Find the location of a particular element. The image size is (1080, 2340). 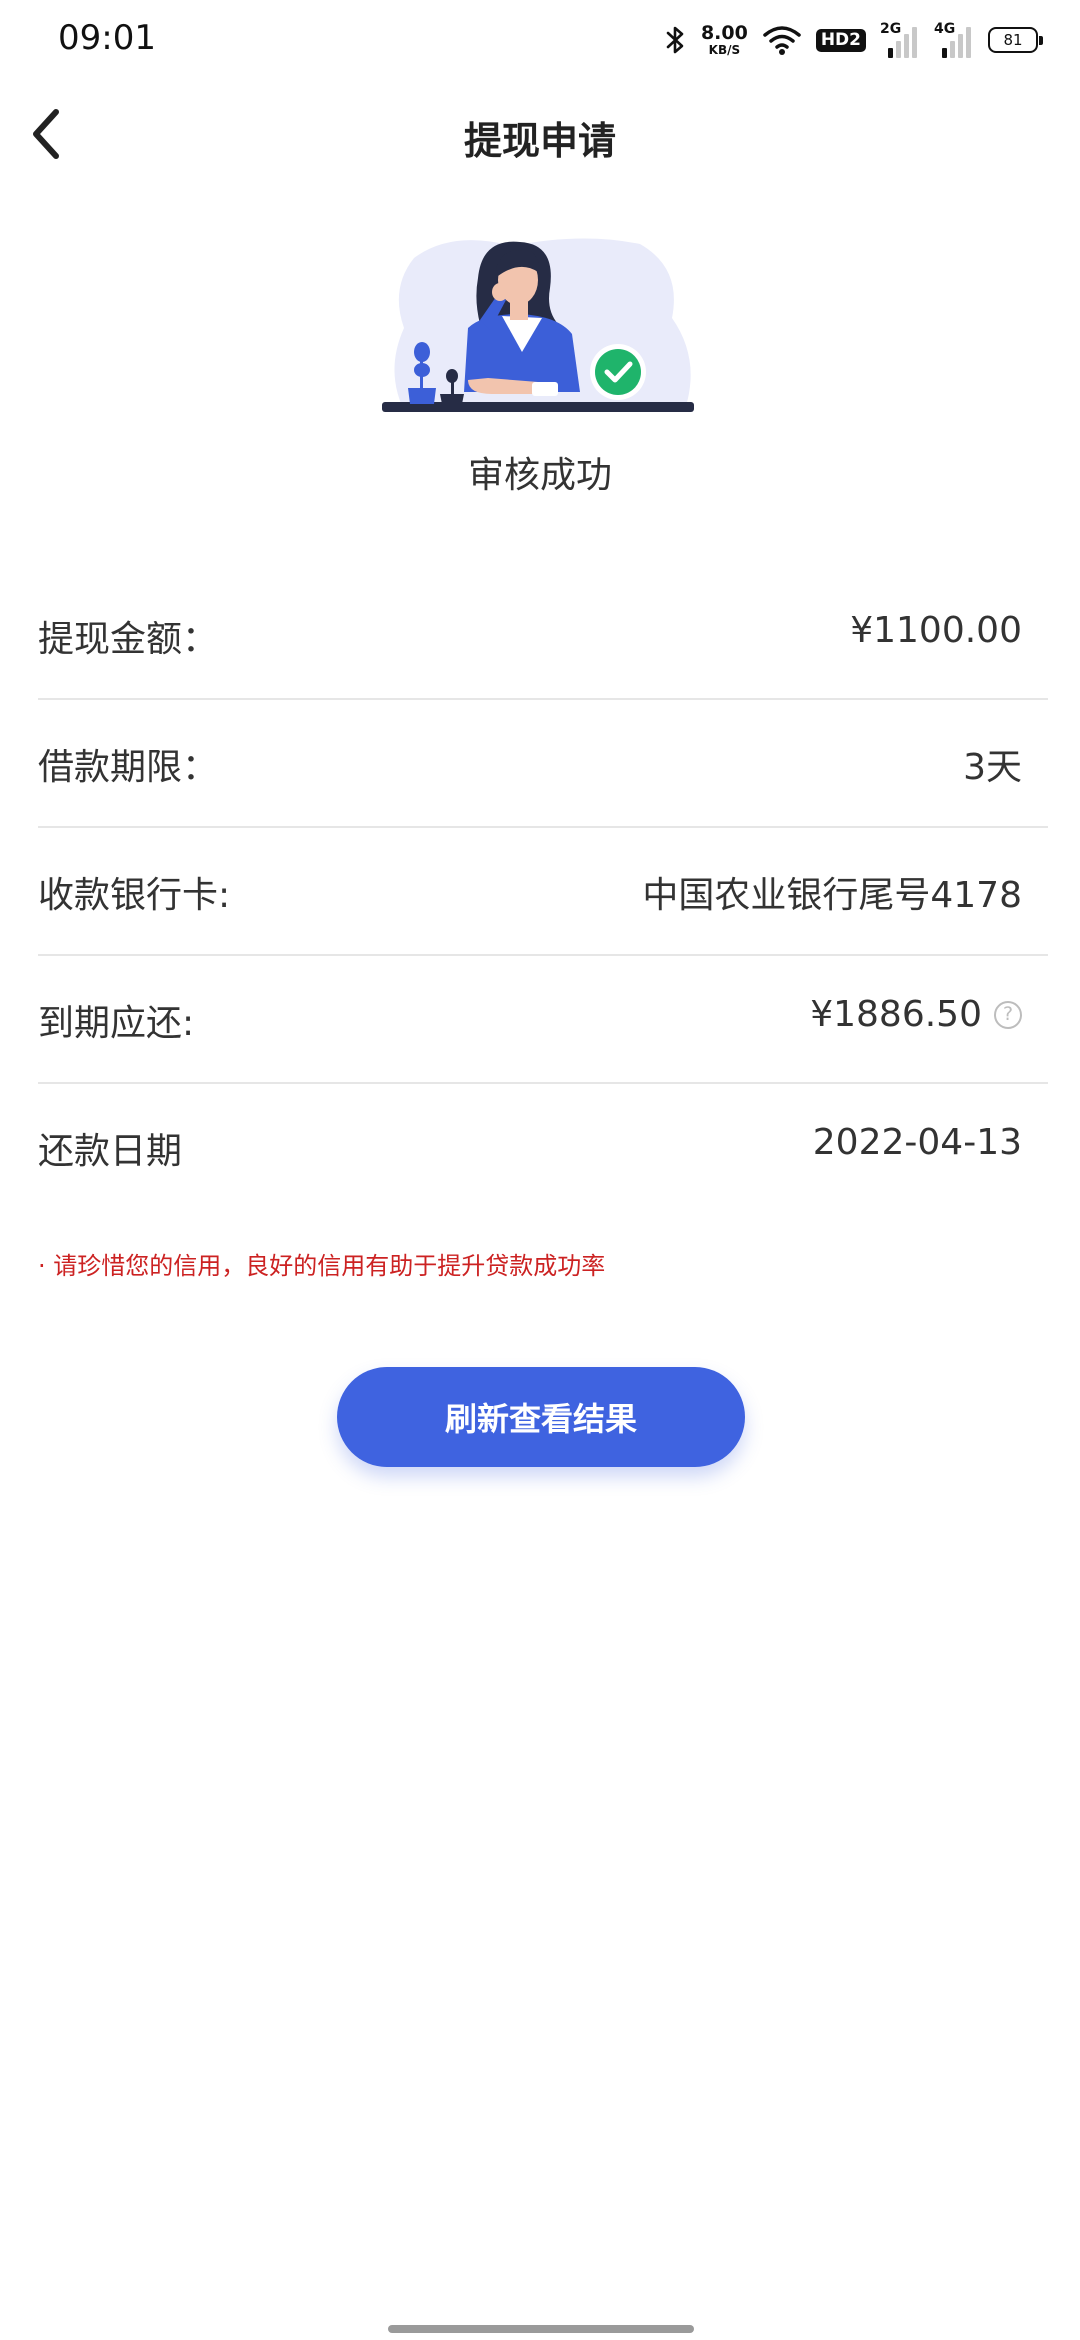

signal-4g-label: 4G is located at coordinates (945, 29).